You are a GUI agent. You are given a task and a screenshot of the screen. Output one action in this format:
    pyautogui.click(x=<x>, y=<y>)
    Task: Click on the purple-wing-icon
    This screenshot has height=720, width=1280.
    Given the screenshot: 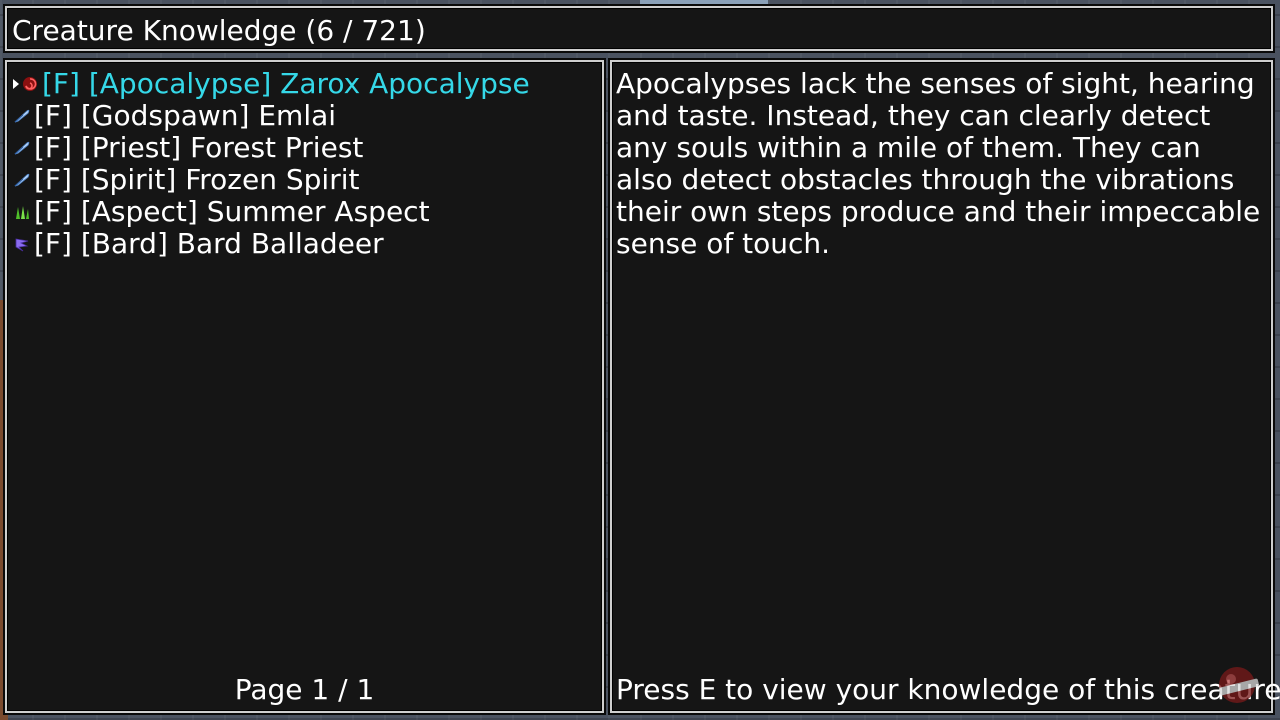 What is the action you would take?
    pyautogui.click(x=22, y=245)
    